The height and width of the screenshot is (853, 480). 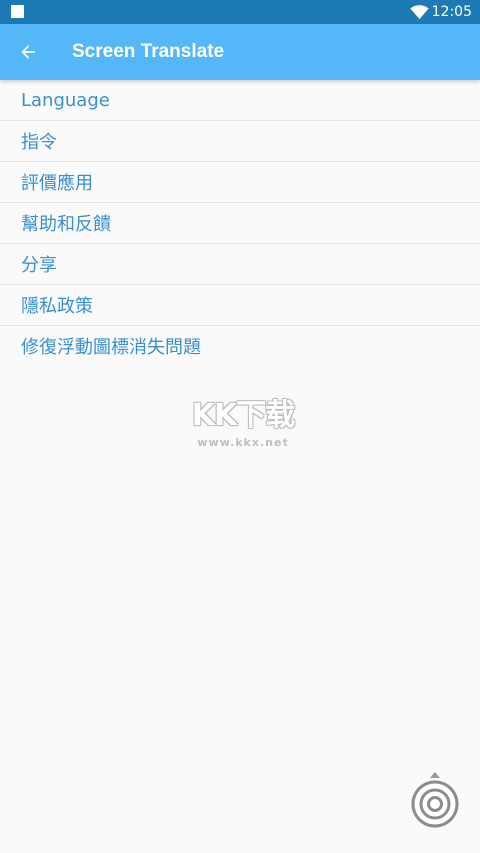 I want to click on menu-item-help-feedback: 幫助和反饋, so click(x=240, y=223).